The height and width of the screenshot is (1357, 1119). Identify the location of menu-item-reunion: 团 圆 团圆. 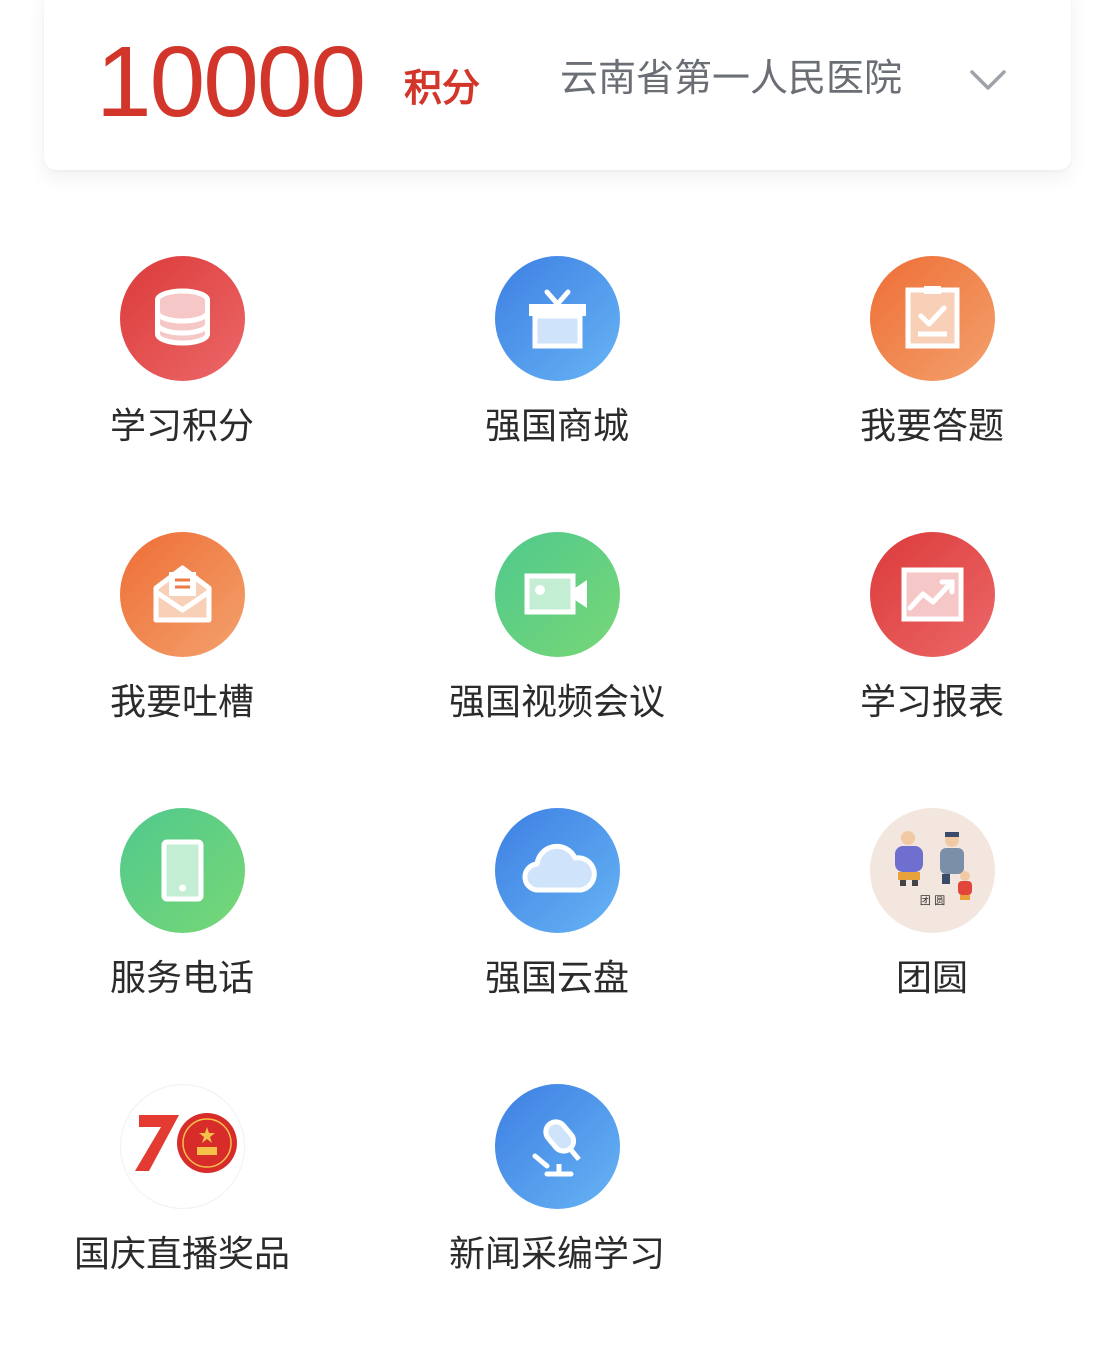
(932, 918).